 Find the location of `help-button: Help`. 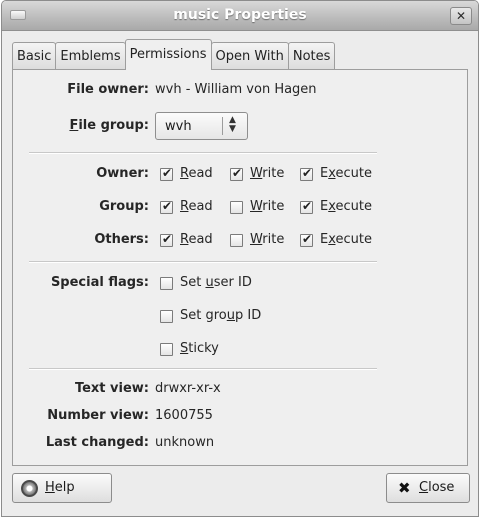

help-button: Help is located at coordinates (62, 488).